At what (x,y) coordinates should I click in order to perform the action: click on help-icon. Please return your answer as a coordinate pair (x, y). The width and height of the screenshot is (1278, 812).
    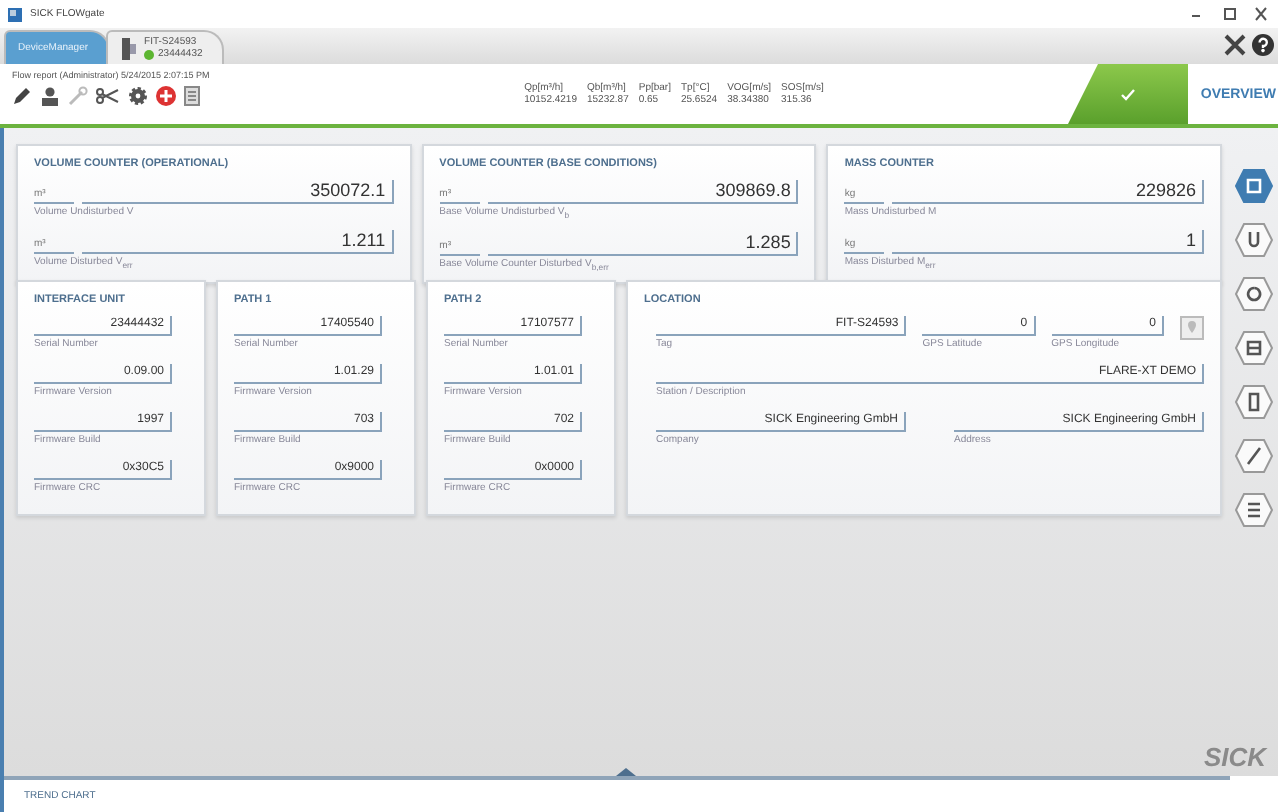
    Looking at the image, I should click on (1263, 44).